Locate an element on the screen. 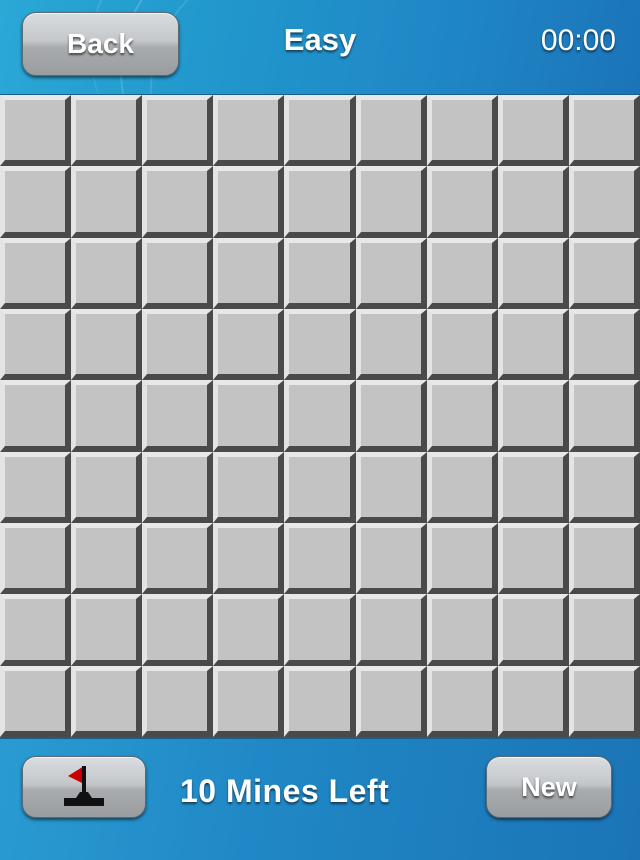 This screenshot has height=860, width=640. flag-base is located at coordinates (84, 802).